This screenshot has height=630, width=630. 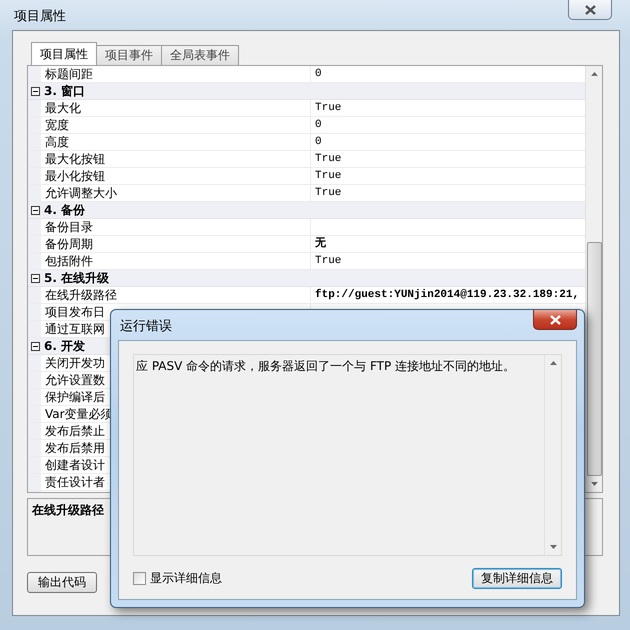 I want to click on window-title: 项目属性, so click(x=40, y=16).